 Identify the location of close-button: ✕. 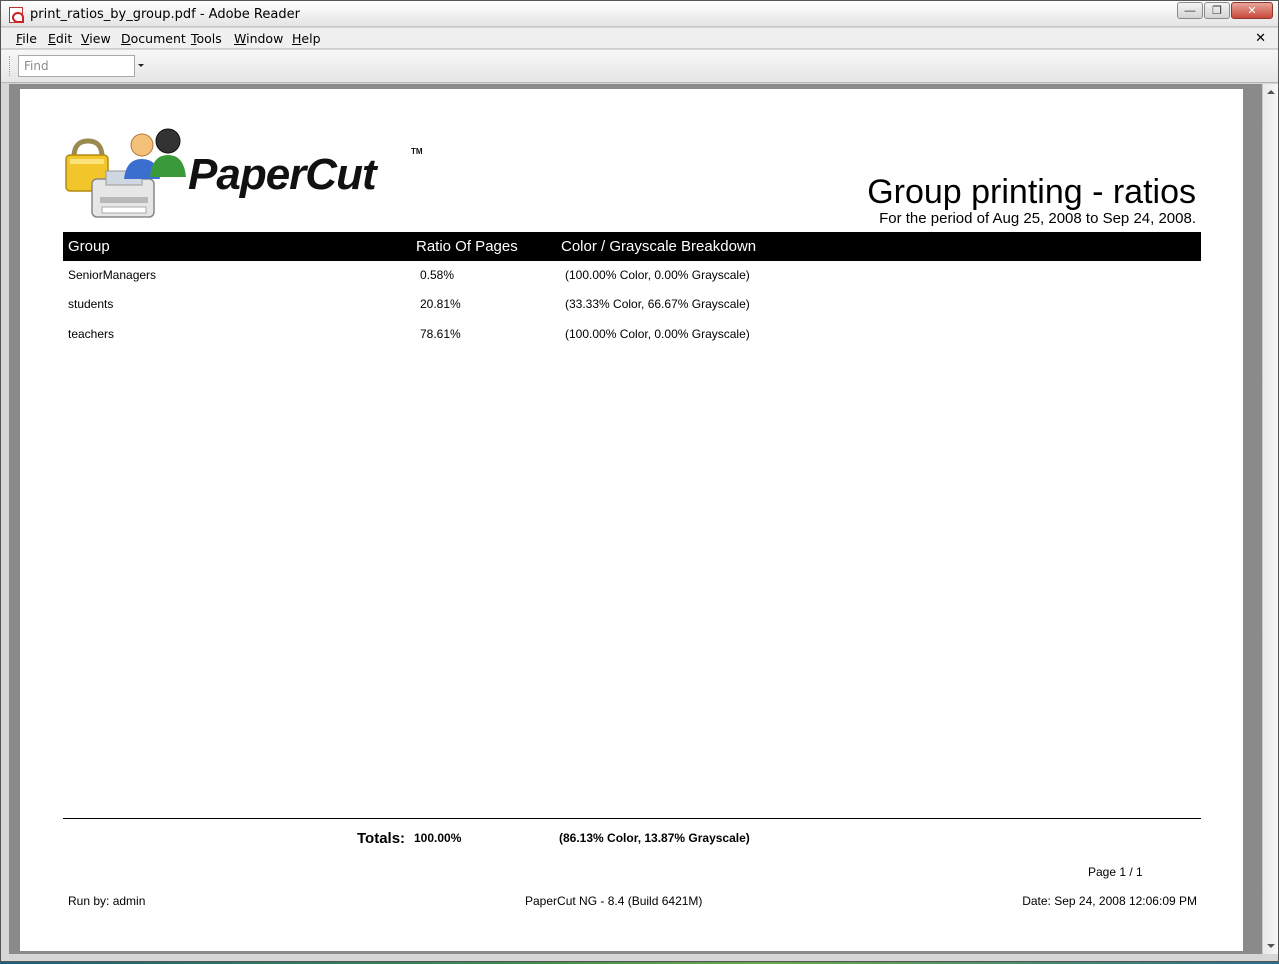
(1252, 10).